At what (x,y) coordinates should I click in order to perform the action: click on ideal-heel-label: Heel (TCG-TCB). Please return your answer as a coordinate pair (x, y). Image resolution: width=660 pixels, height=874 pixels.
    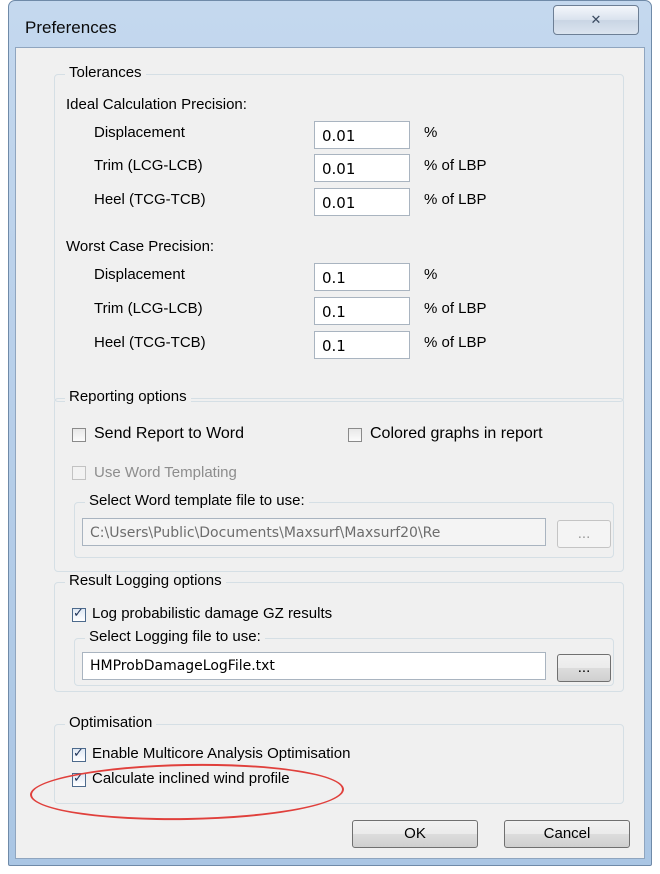
    Looking at the image, I should click on (150, 199).